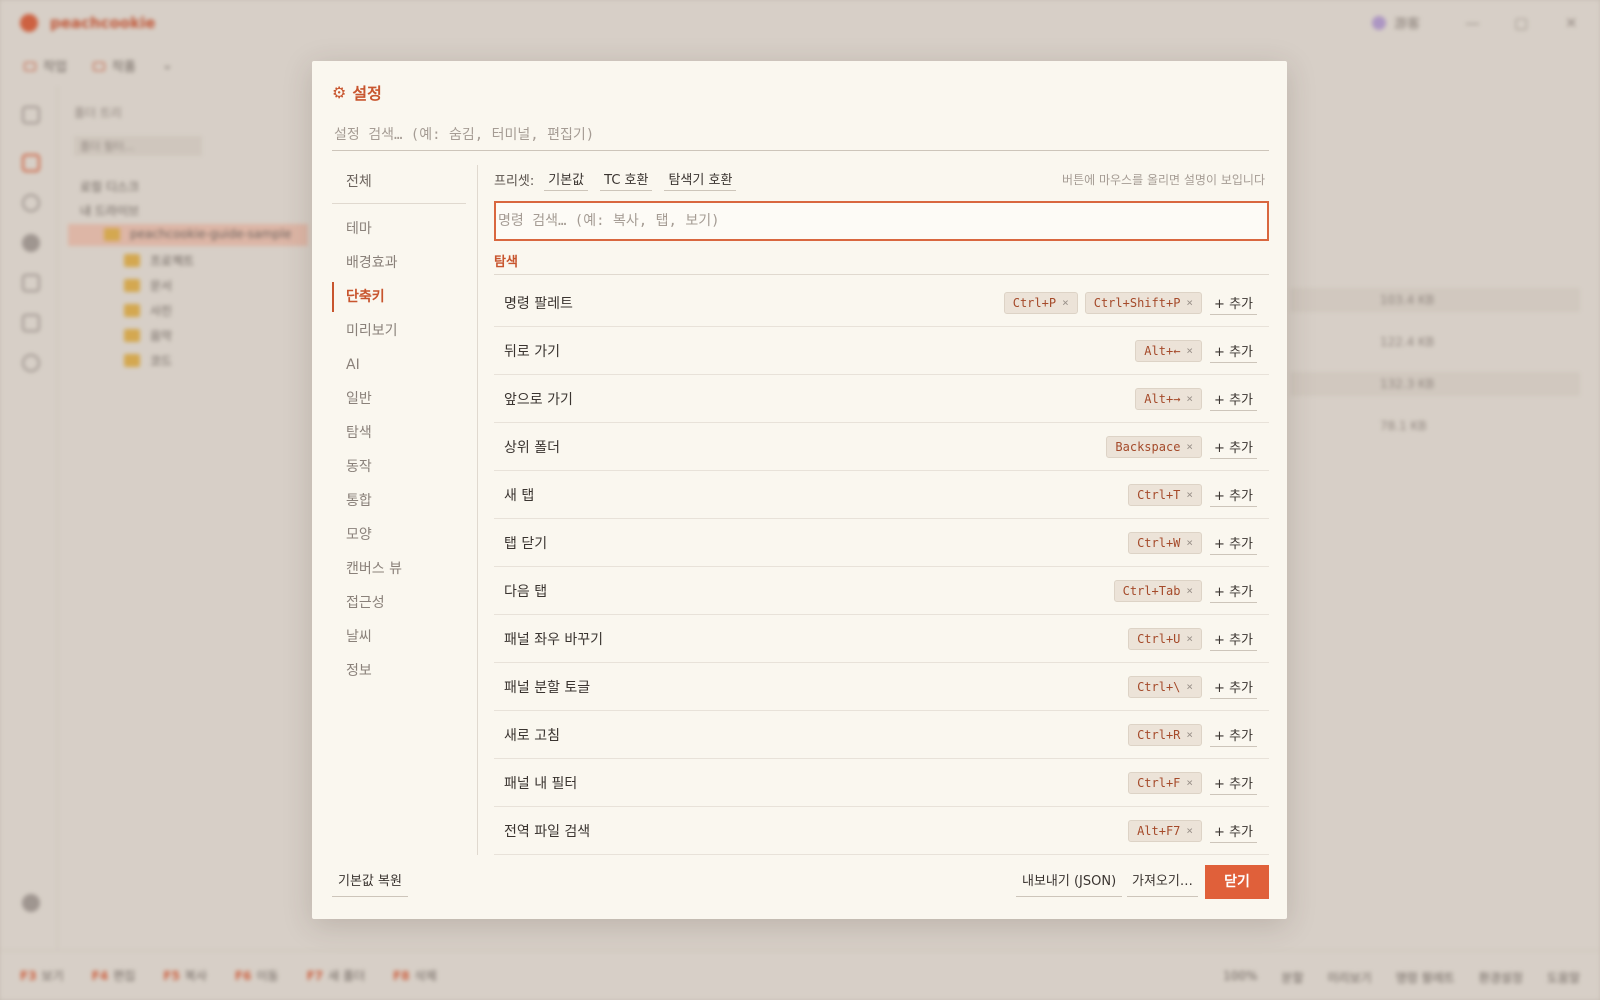 The width and height of the screenshot is (1600, 1000). What do you see at coordinates (566, 179) in the screenshot?
I see `preset-default-button: 기본값` at bounding box center [566, 179].